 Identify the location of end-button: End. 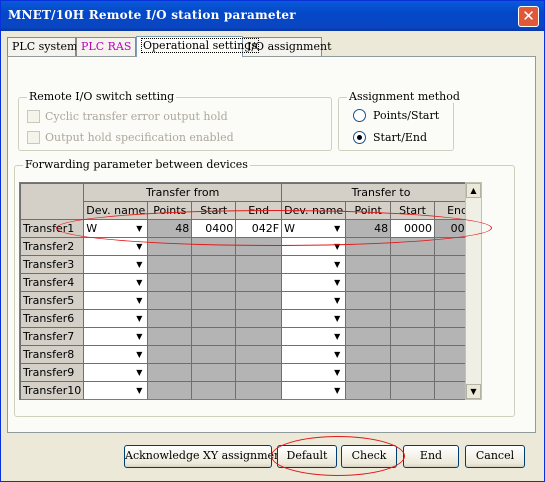
(431, 456).